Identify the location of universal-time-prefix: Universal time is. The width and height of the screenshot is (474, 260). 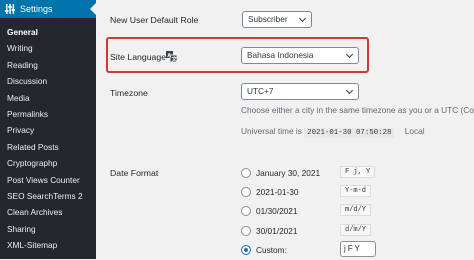
(271, 131).